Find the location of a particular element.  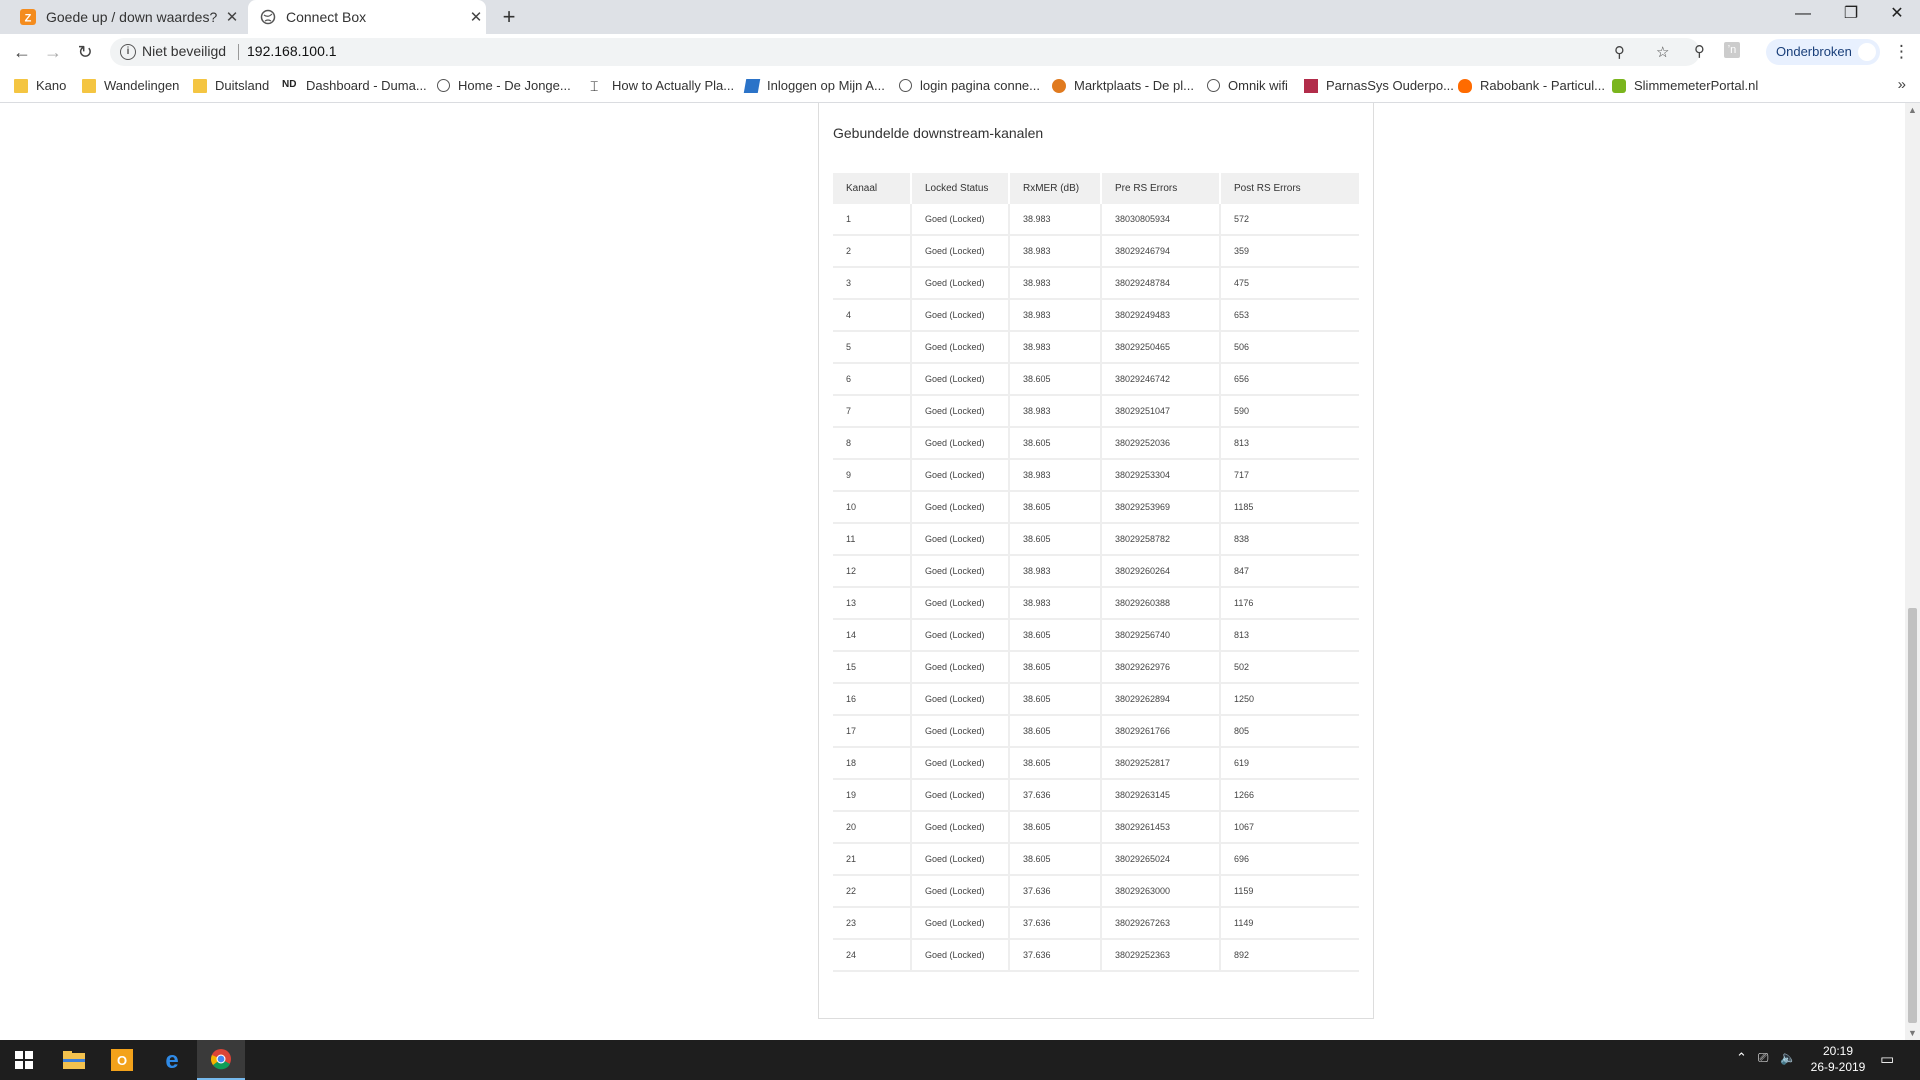

bookmark-duitsland: Duitsland is located at coordinates (231, 85).